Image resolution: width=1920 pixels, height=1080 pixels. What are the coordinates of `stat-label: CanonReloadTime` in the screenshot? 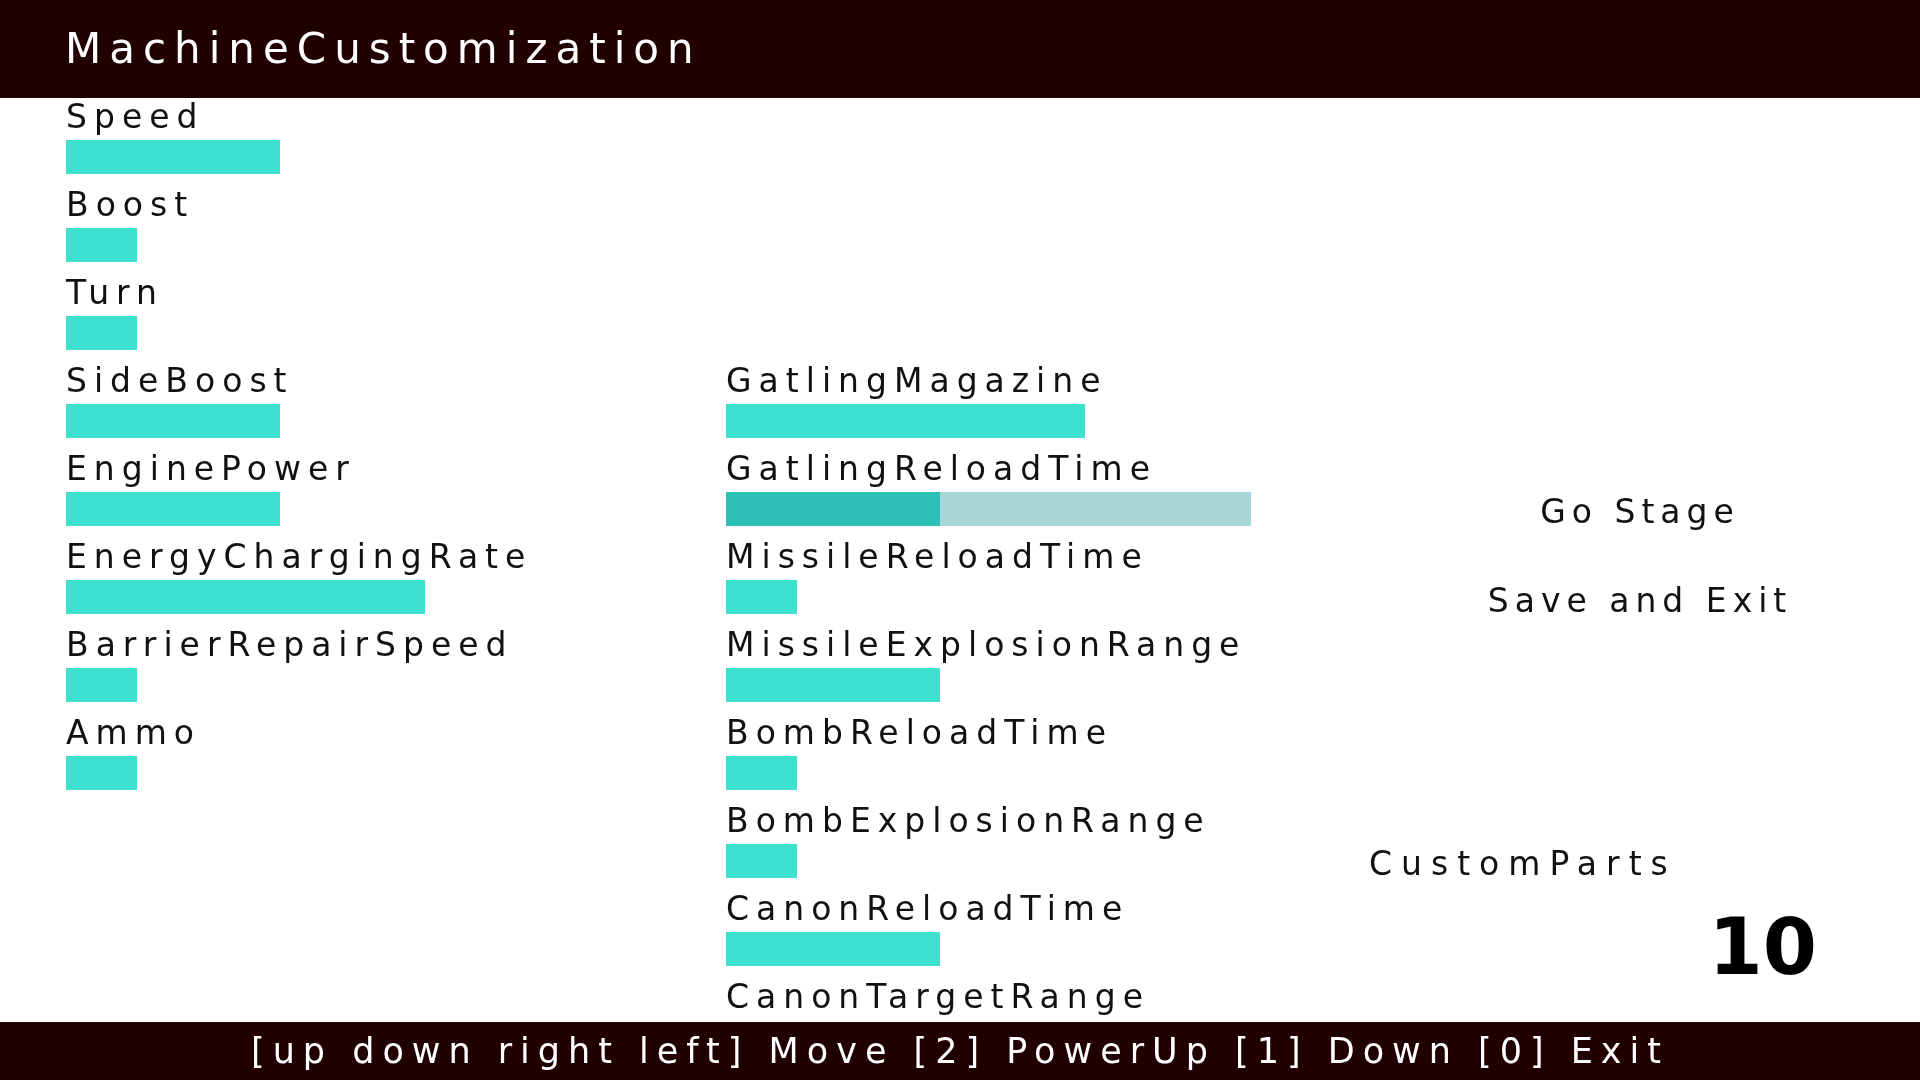 It's located at (928, 909).